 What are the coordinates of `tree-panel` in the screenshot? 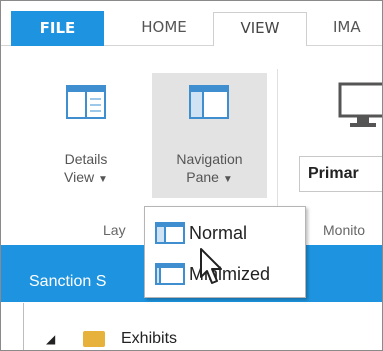 It's located at (191, 326).